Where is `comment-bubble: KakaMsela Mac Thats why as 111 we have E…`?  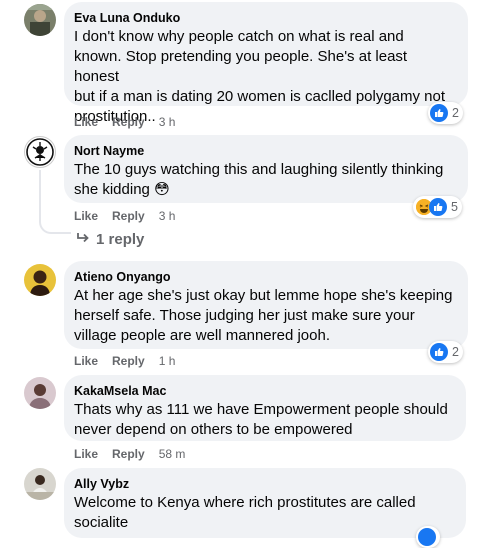
comment-bubble: KakaMsela Mac Thats why as 111 we have E… is located at coordinates (265, 408).